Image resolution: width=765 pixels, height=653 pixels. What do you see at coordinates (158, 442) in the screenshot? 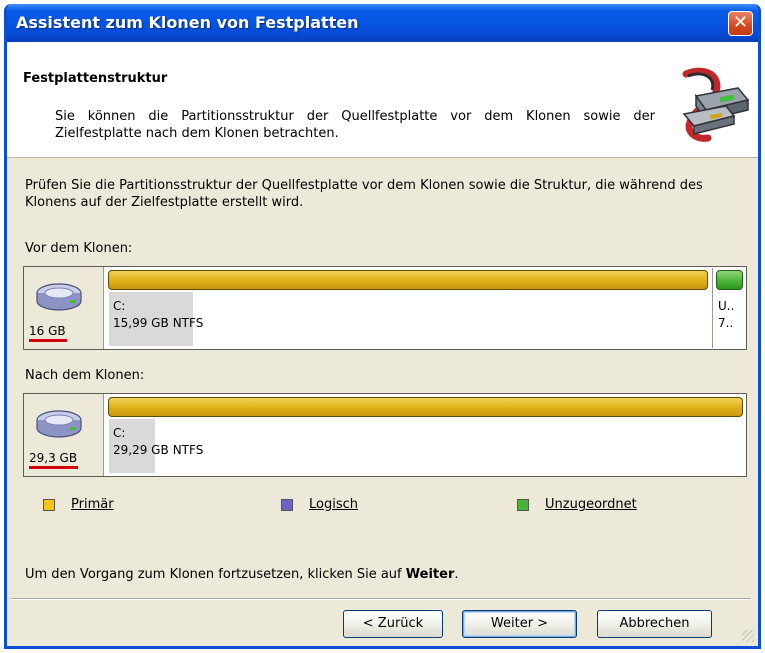
I see `partition-details: C: 29,29 GB NTFS` at bounding box center [158, 442].